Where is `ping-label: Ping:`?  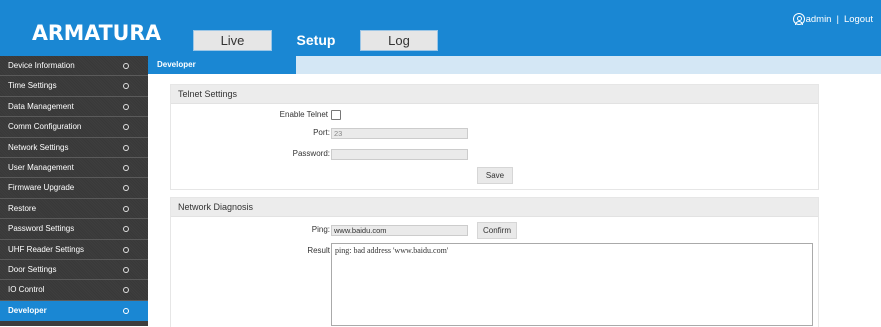 ping-label: Ping: is located at coordinates (320, 229).